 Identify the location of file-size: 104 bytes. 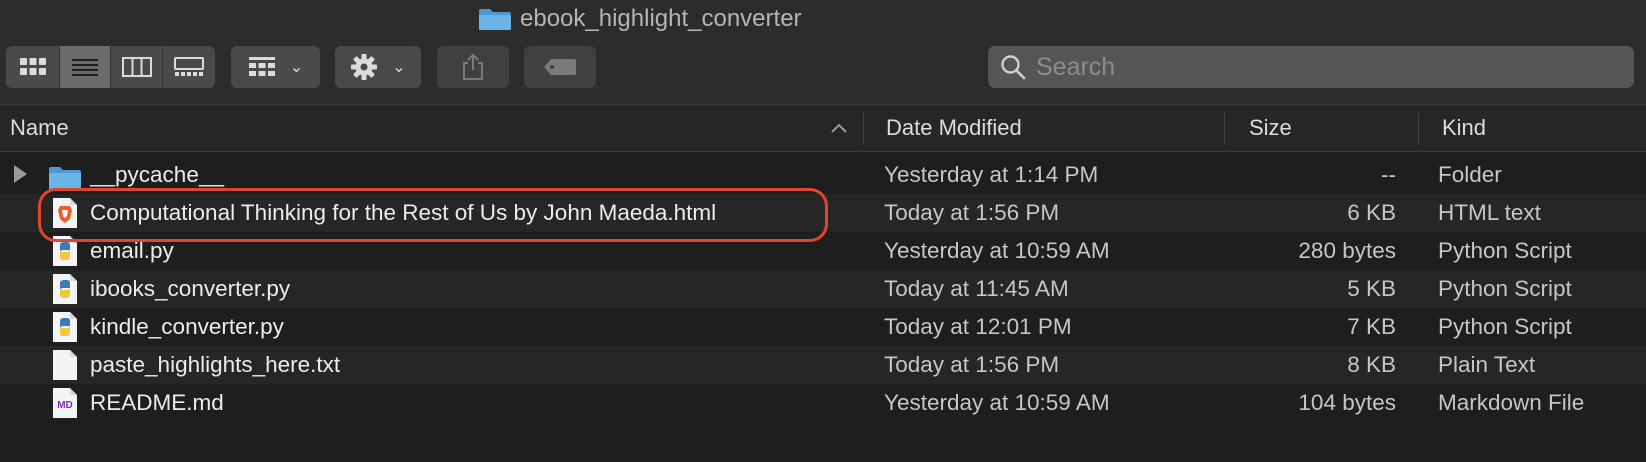
(1347, 402).